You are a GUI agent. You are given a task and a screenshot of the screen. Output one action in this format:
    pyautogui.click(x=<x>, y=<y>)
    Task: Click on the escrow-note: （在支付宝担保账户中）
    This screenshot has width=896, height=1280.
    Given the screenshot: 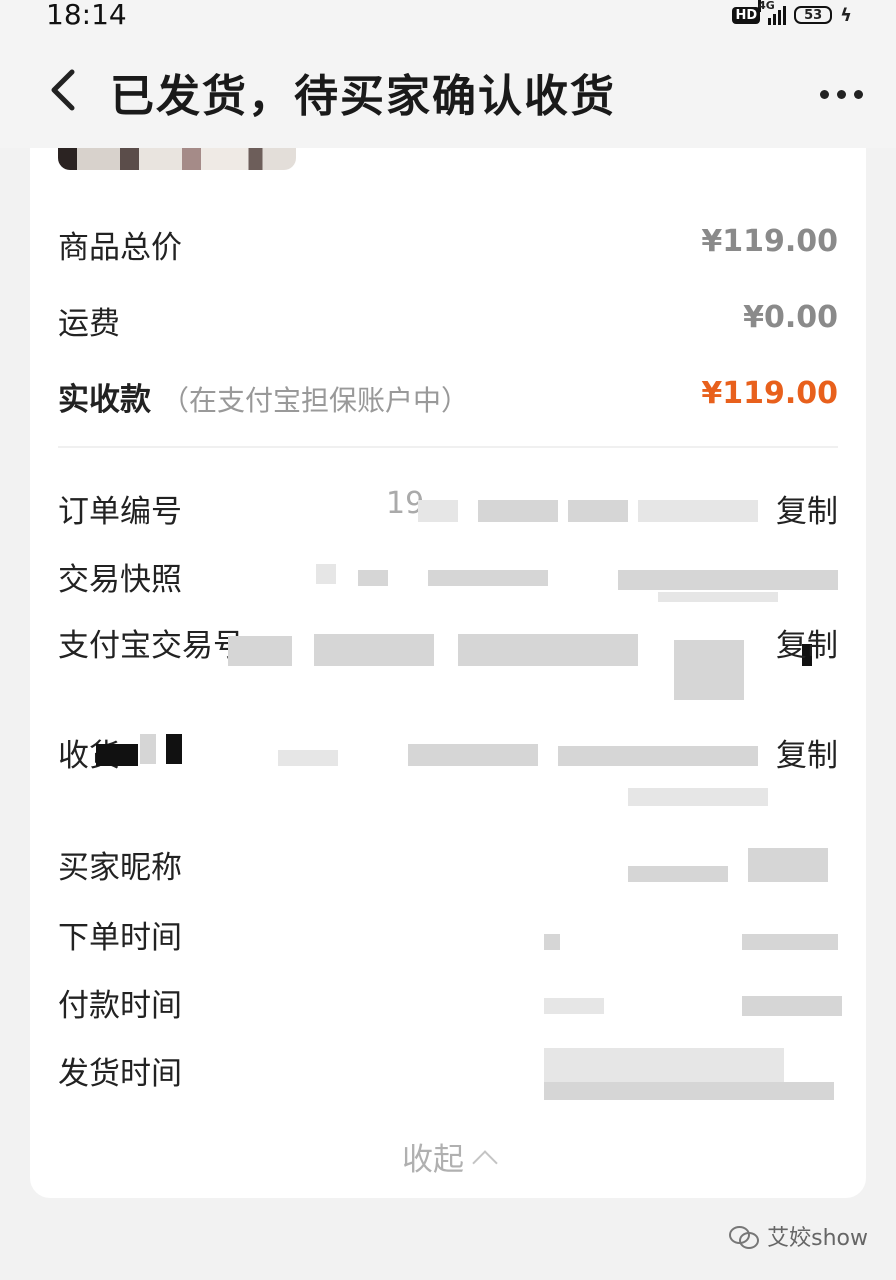 What is the action you would take?
    pyautogui.click(x=315, y=400)
    